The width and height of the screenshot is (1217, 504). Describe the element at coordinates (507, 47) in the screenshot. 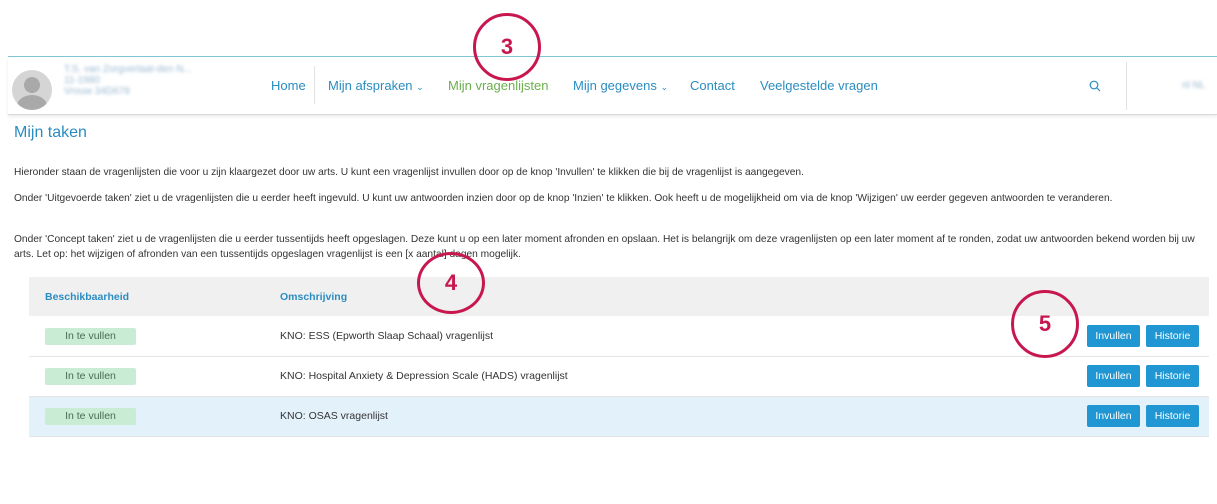

I see `annotation-marker-3: 3` at that location.